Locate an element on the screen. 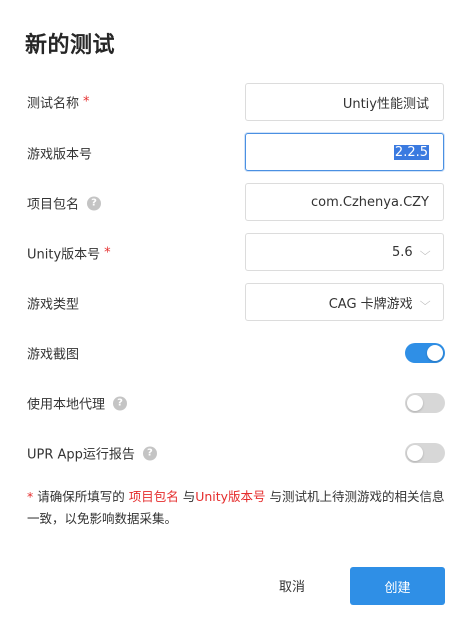 This screenshot has width=475, height=633. game-type-select: CAG 卡牌游戏 ⌵ is located at coordinates (344, 302).